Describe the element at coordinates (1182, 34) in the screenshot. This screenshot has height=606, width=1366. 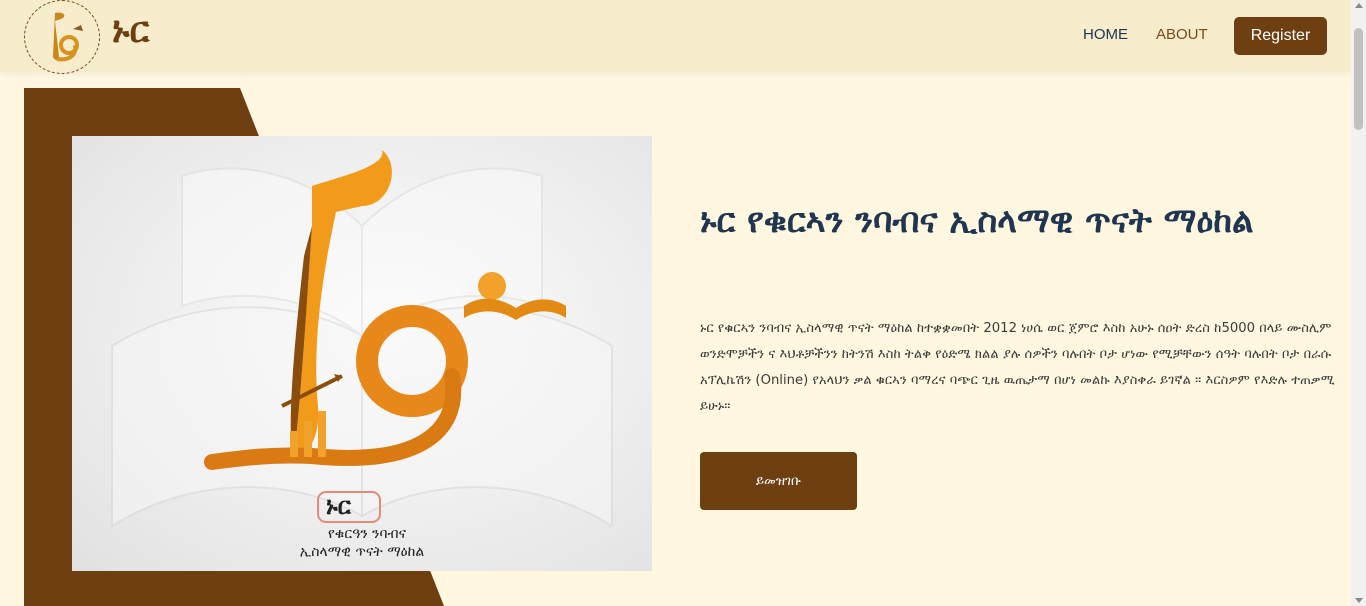
I see `nav-about-link: ABOUT` at that location.